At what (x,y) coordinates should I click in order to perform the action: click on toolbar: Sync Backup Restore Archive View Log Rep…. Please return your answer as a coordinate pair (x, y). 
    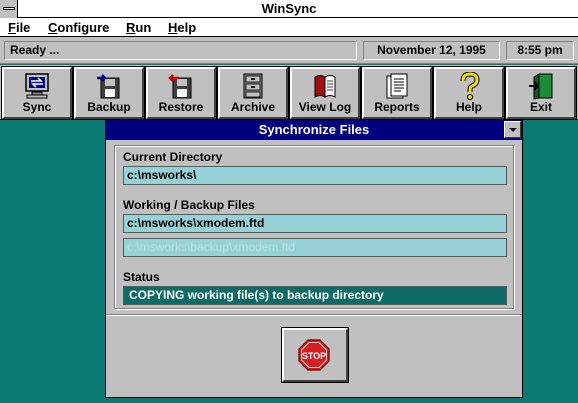
    Looking at the image, I should click on (289, 92).